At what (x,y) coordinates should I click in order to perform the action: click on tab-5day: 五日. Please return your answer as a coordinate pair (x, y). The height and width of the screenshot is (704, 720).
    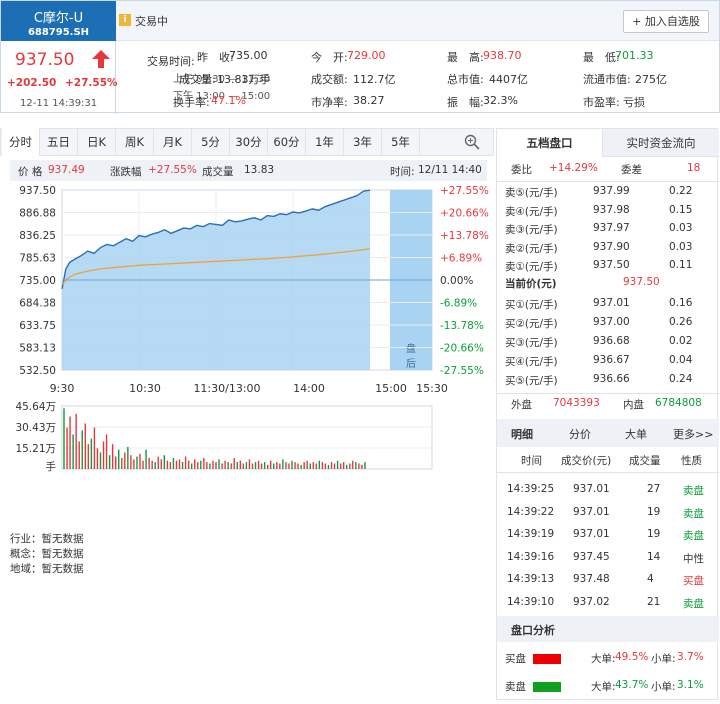
    Looking at the image, I should click on (59, 142).